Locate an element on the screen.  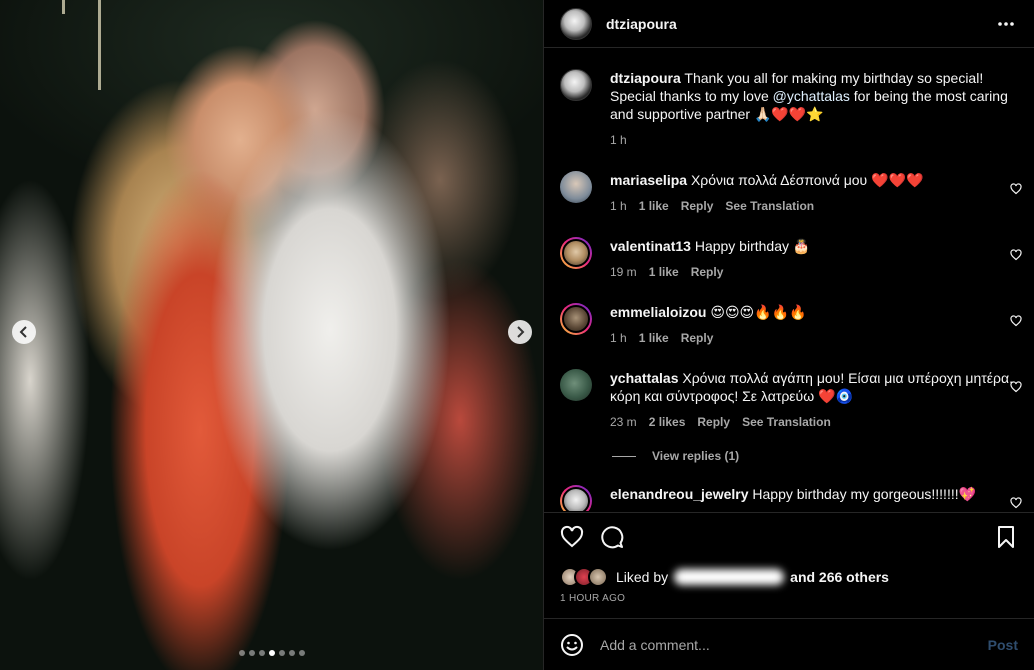
carousel-indicator is located at coordinates (271, 653).